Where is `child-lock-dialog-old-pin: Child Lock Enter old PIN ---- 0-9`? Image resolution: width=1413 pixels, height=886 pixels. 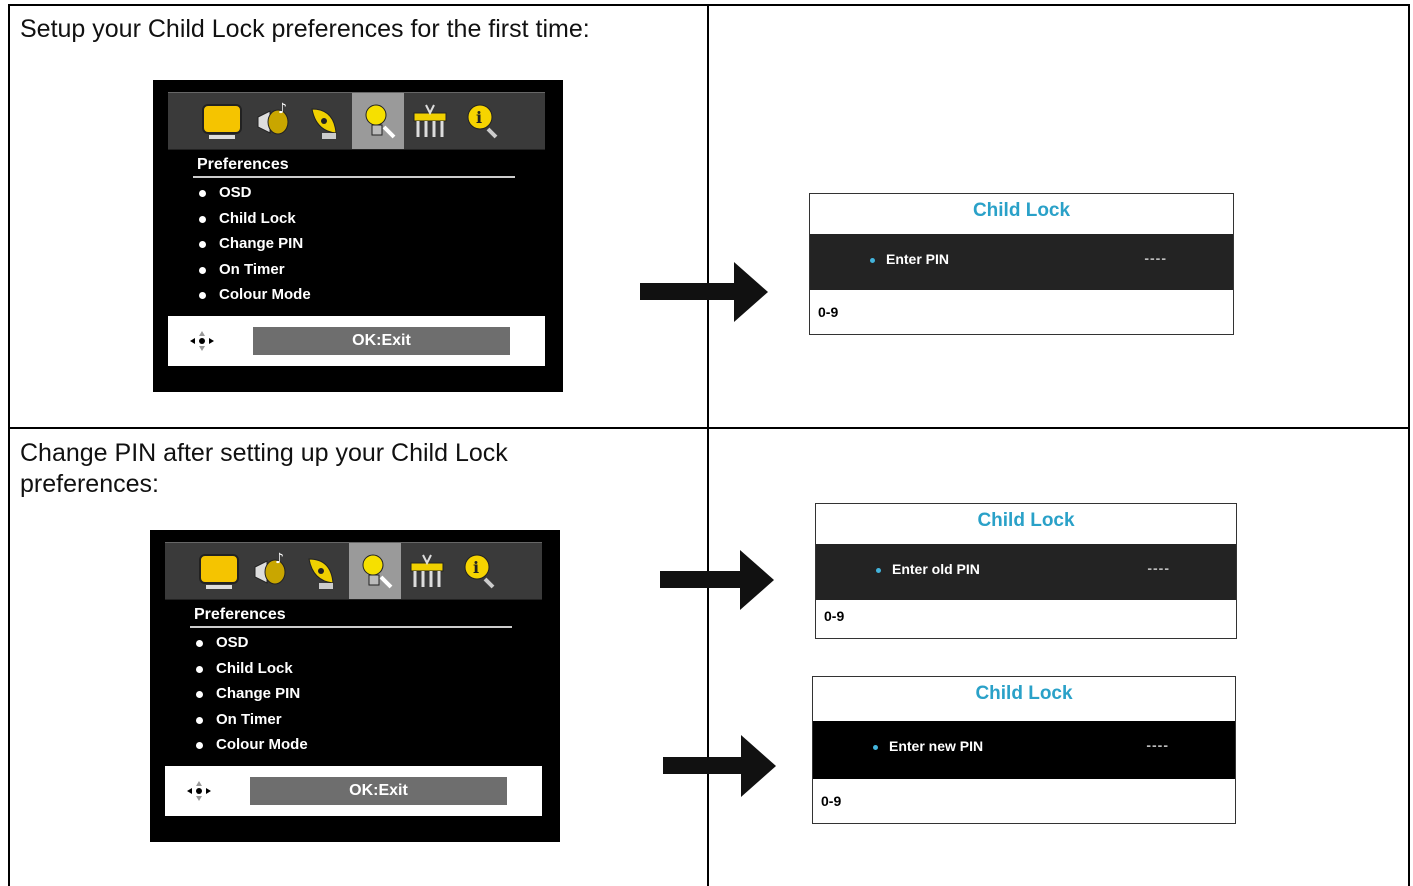
child-lock-dialog-old-pin: Child Lock Enter old PIN ---- 0-9 is located at coordinates (1026, 571).